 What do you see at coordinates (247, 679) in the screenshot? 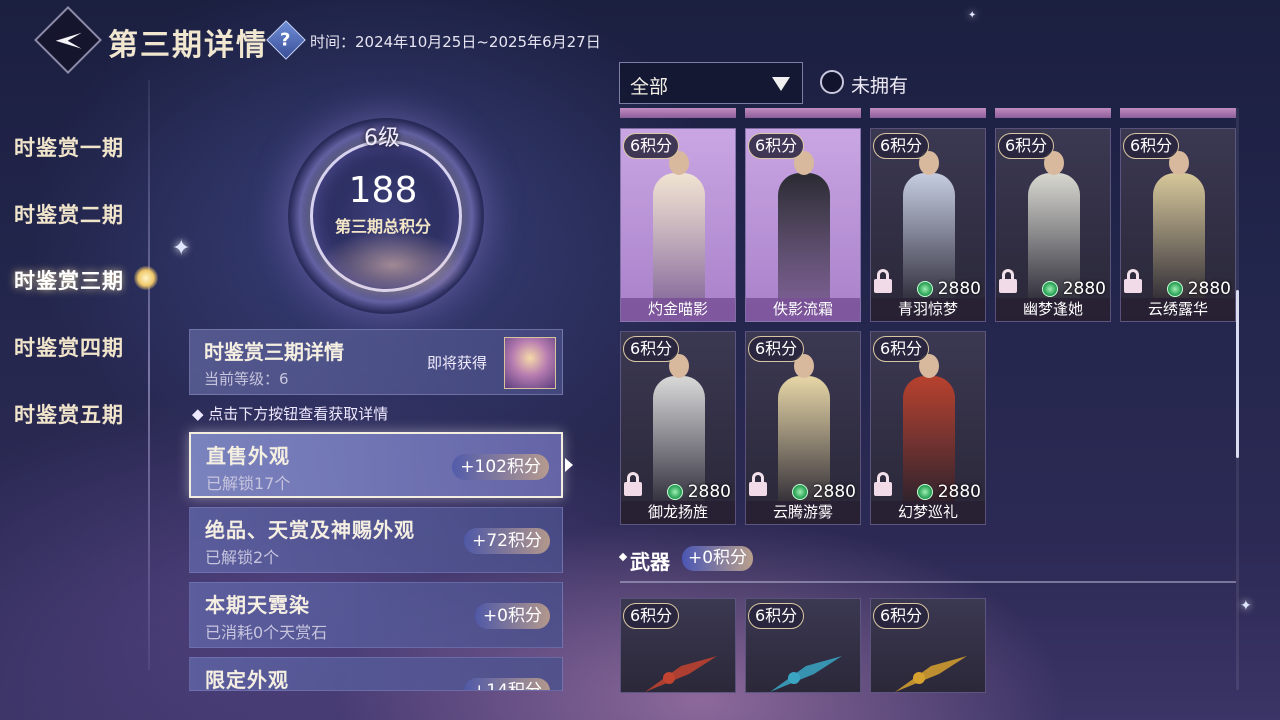
I see `category-name: 限定外观` at bounding box center [247, 679].